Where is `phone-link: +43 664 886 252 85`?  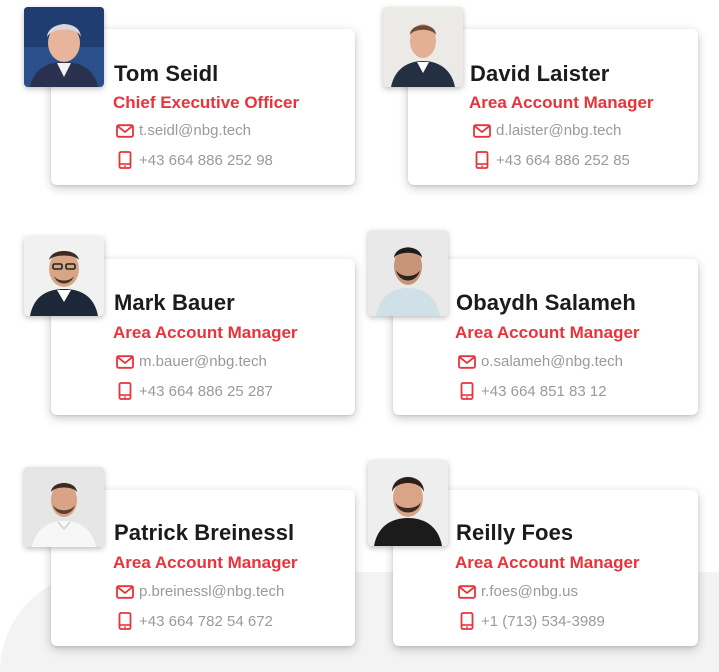
phone-link: +43 664 886 252 85 is located at coordinates (551, 160).